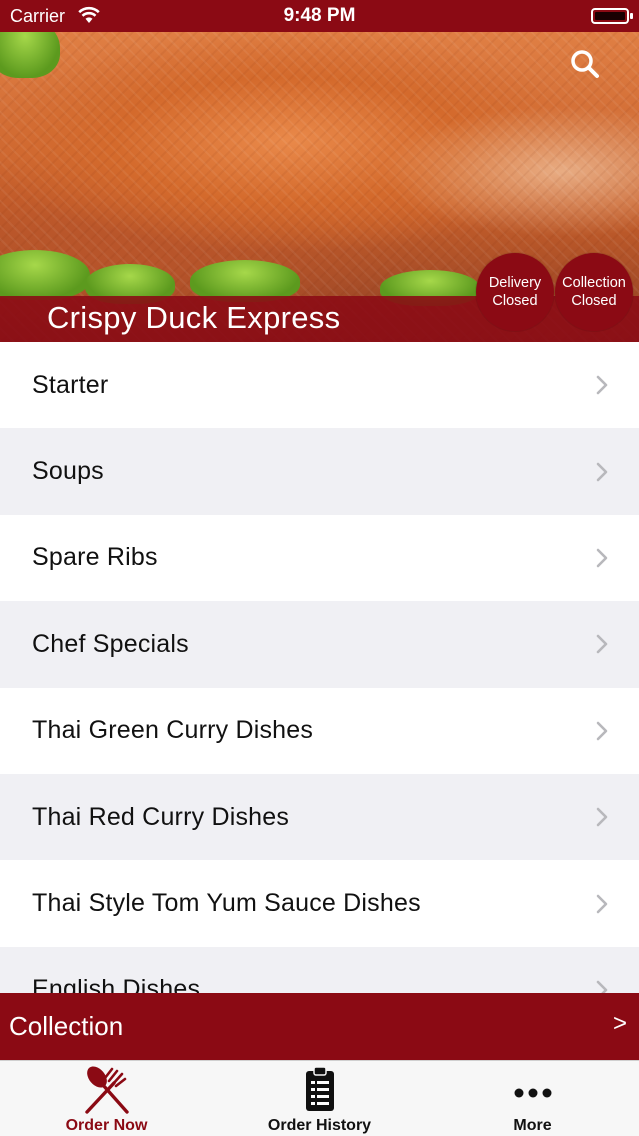 This screenshot has height=1136, width=639. Describe the element at coordinates (95, 557) in the screenshot. I see `menu-category-label: Spare Ribs` at that location.